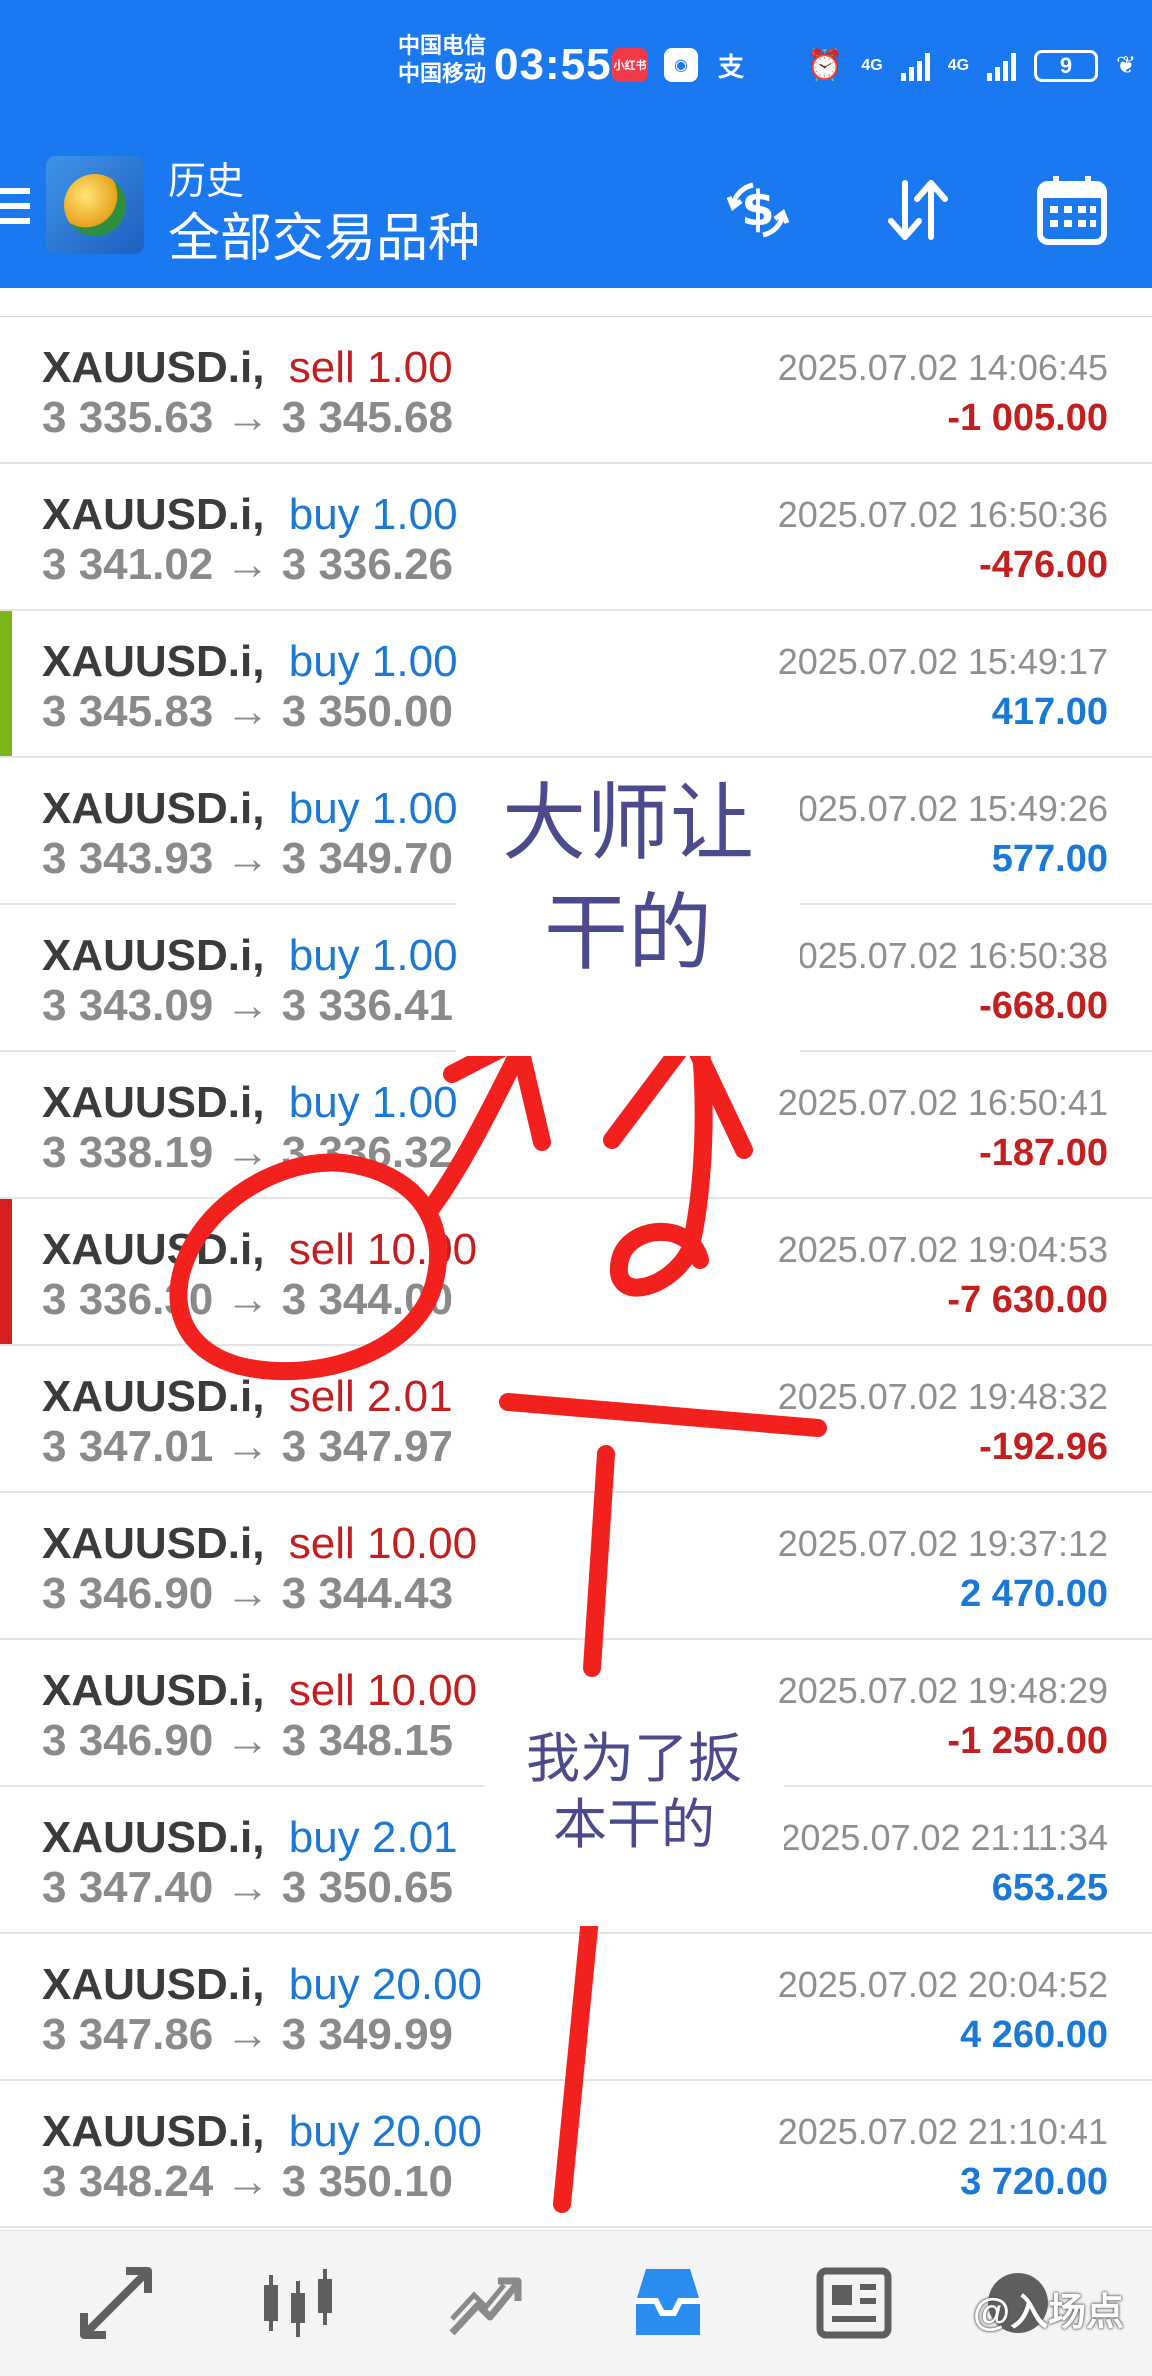 This screenshot has height=2376, width=1152. Describe the element at coordinates (576, 2303) in the screenshot. I see `bottom-navigation: @入场点` at that location.